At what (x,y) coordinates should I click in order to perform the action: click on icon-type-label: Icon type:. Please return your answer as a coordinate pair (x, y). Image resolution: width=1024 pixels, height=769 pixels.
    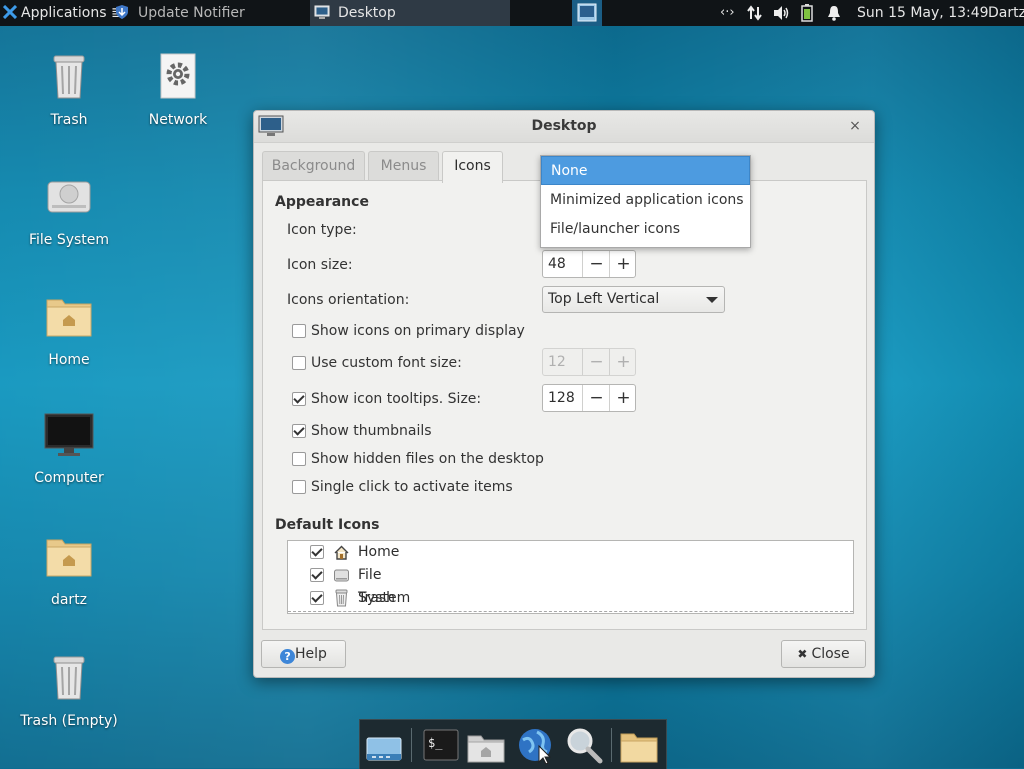
    Looking at the image, I should click on (322, 230).